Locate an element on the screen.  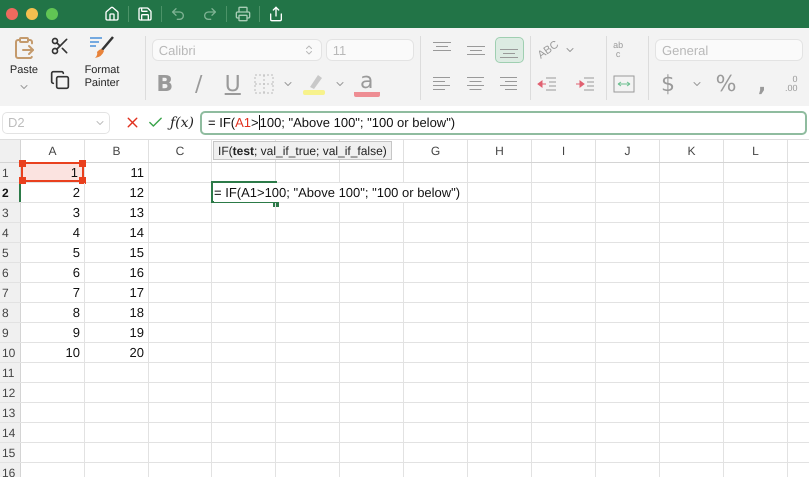
insert-function-button: ƒ(x) is located at coordinates (182, 122).